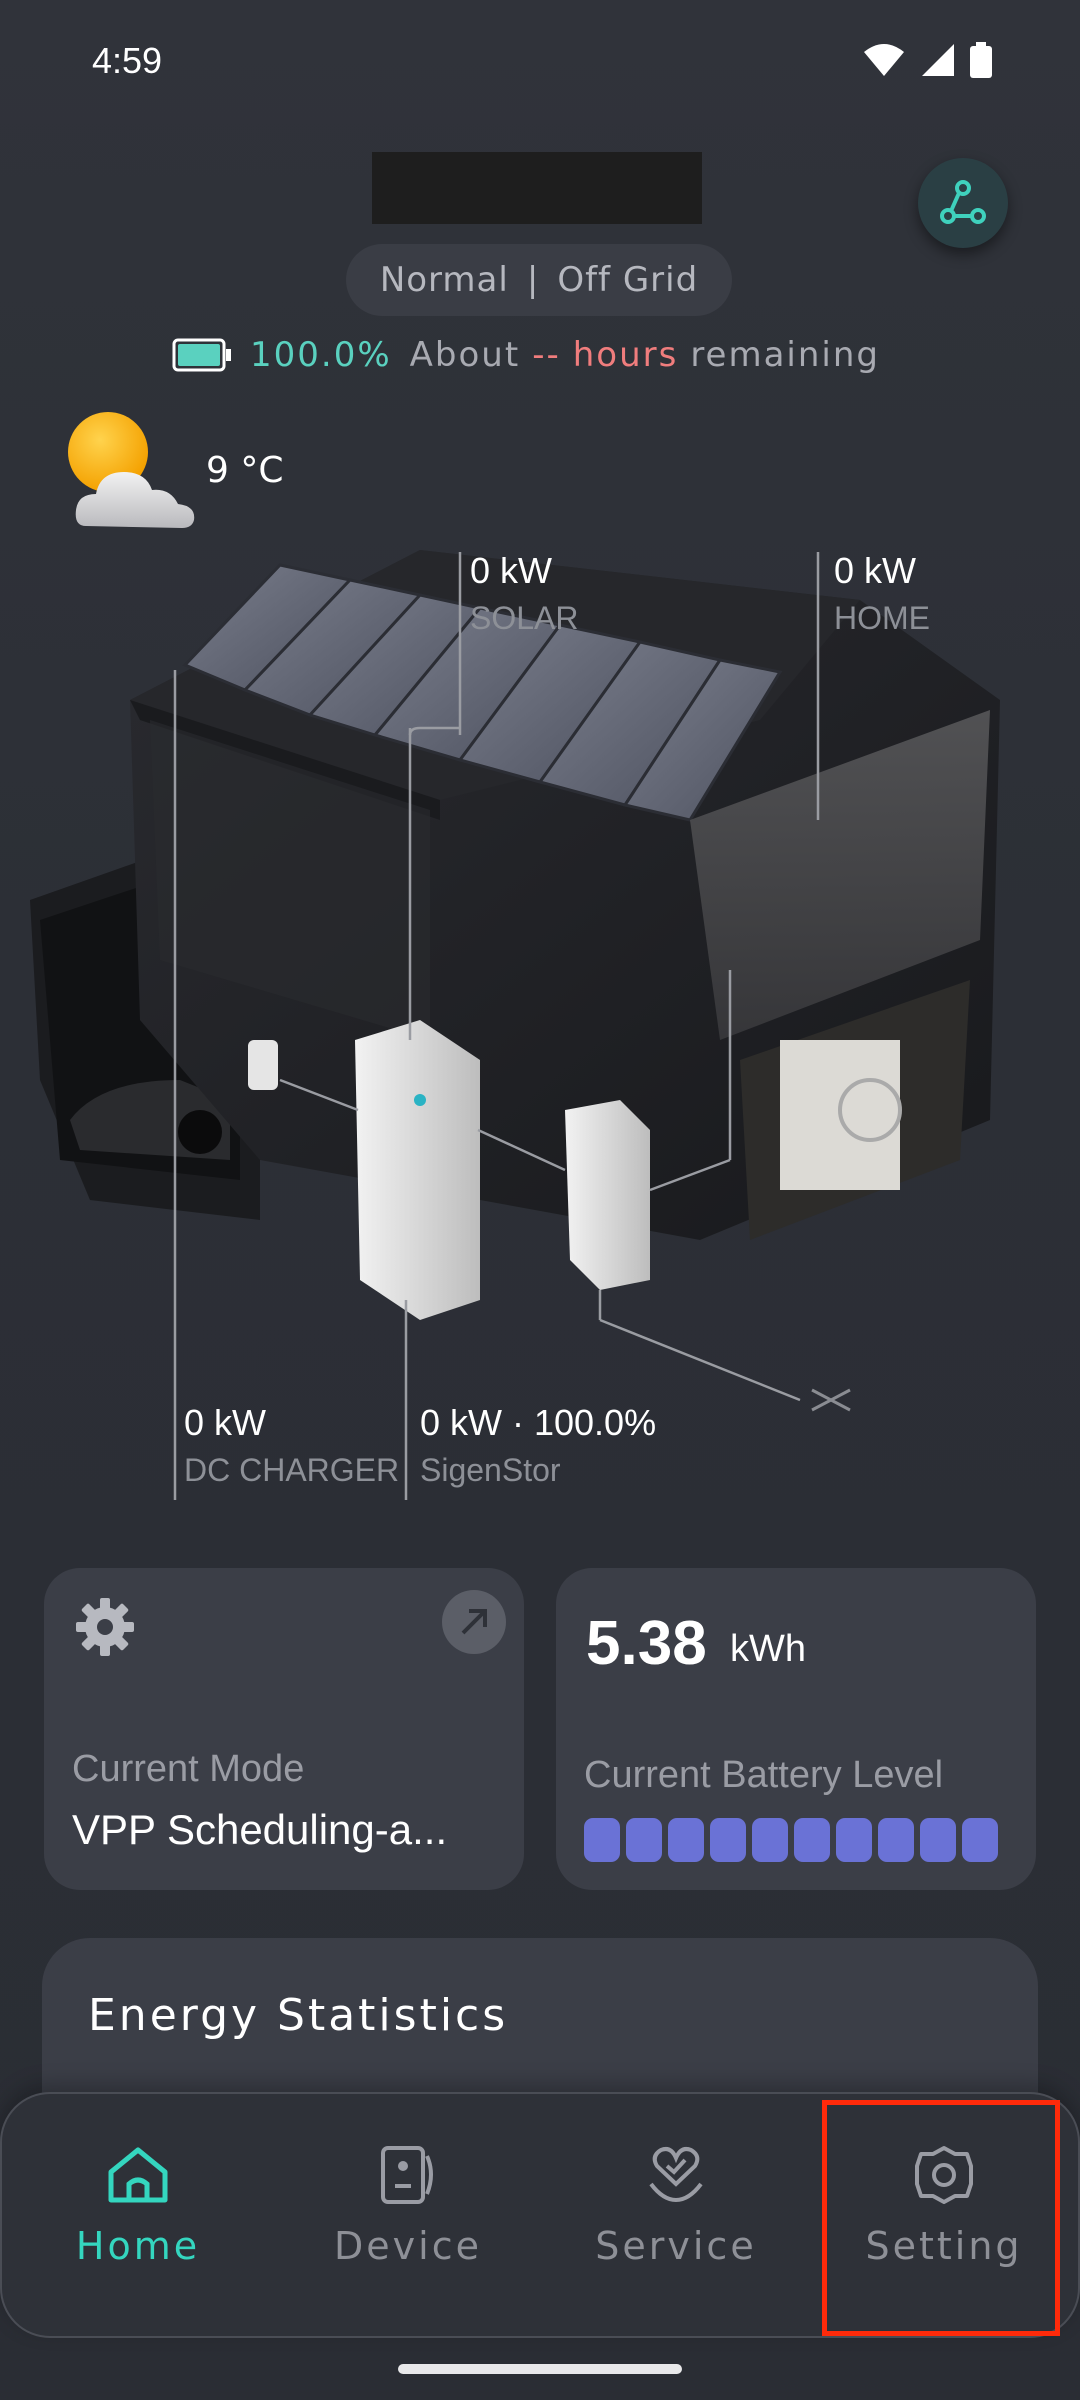 The image size is (1080, 2400). I want to click on hours-word: hours, so click(625, 355).